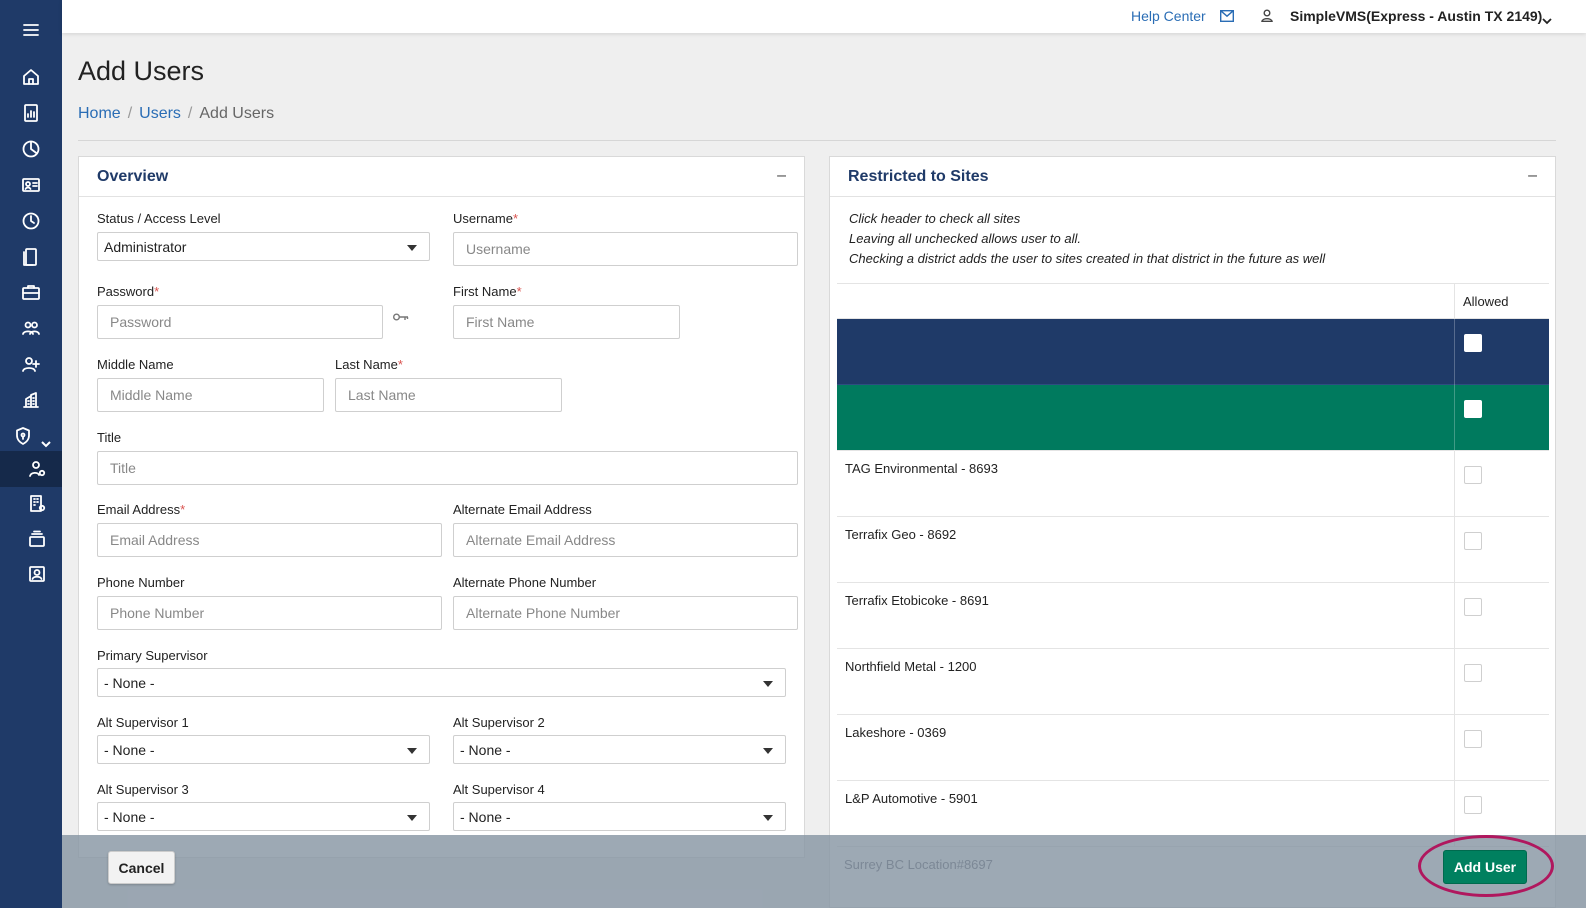 This screenshot has height=908, width=1586. What do you see at coordinates (159, 218) in the screenshot?
I see `status-label: Status / Access Level` at bounding box center [159, 218].